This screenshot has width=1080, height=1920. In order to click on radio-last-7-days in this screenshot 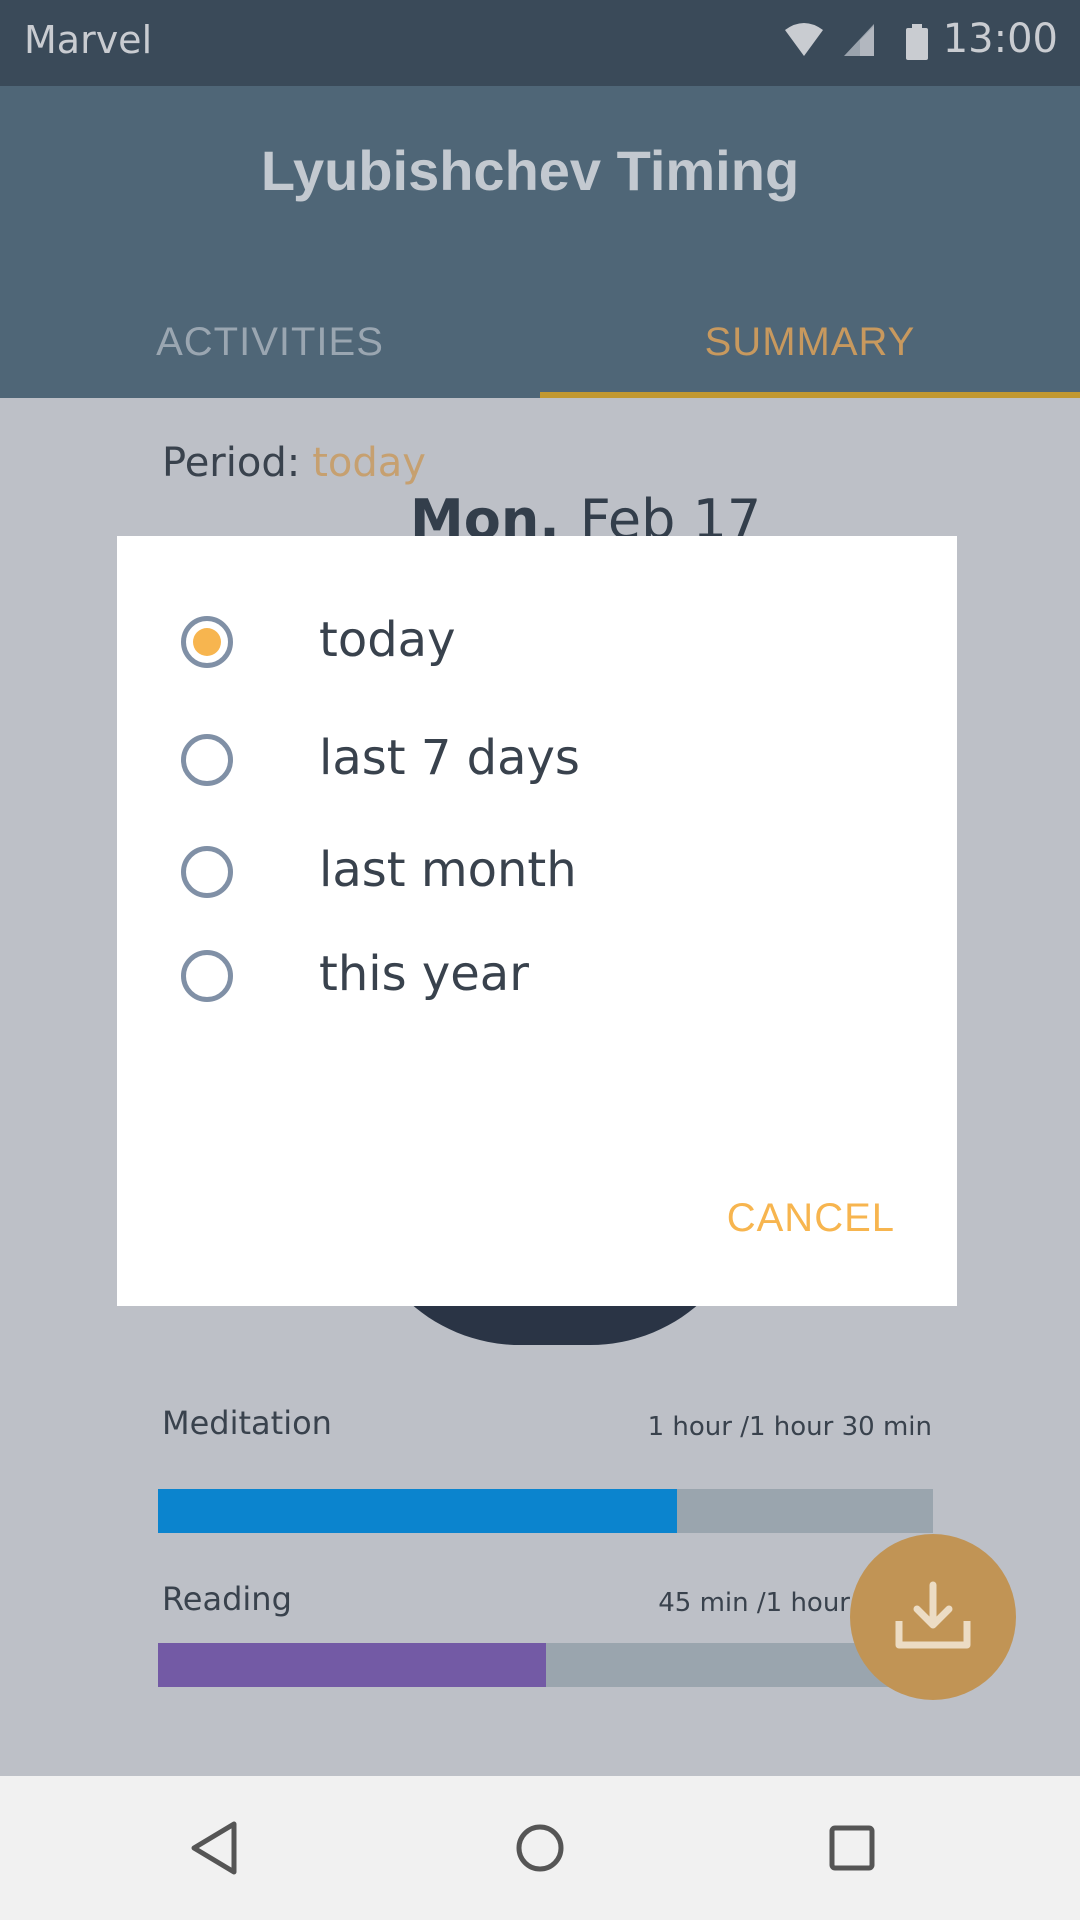, I will do `click(207, 760)`.